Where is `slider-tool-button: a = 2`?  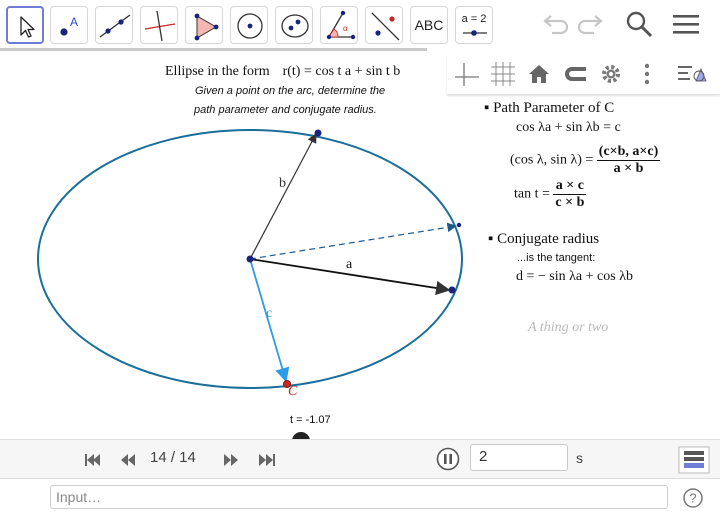
slider-tool-button: a = 2 is located at coordinates (474, 25).